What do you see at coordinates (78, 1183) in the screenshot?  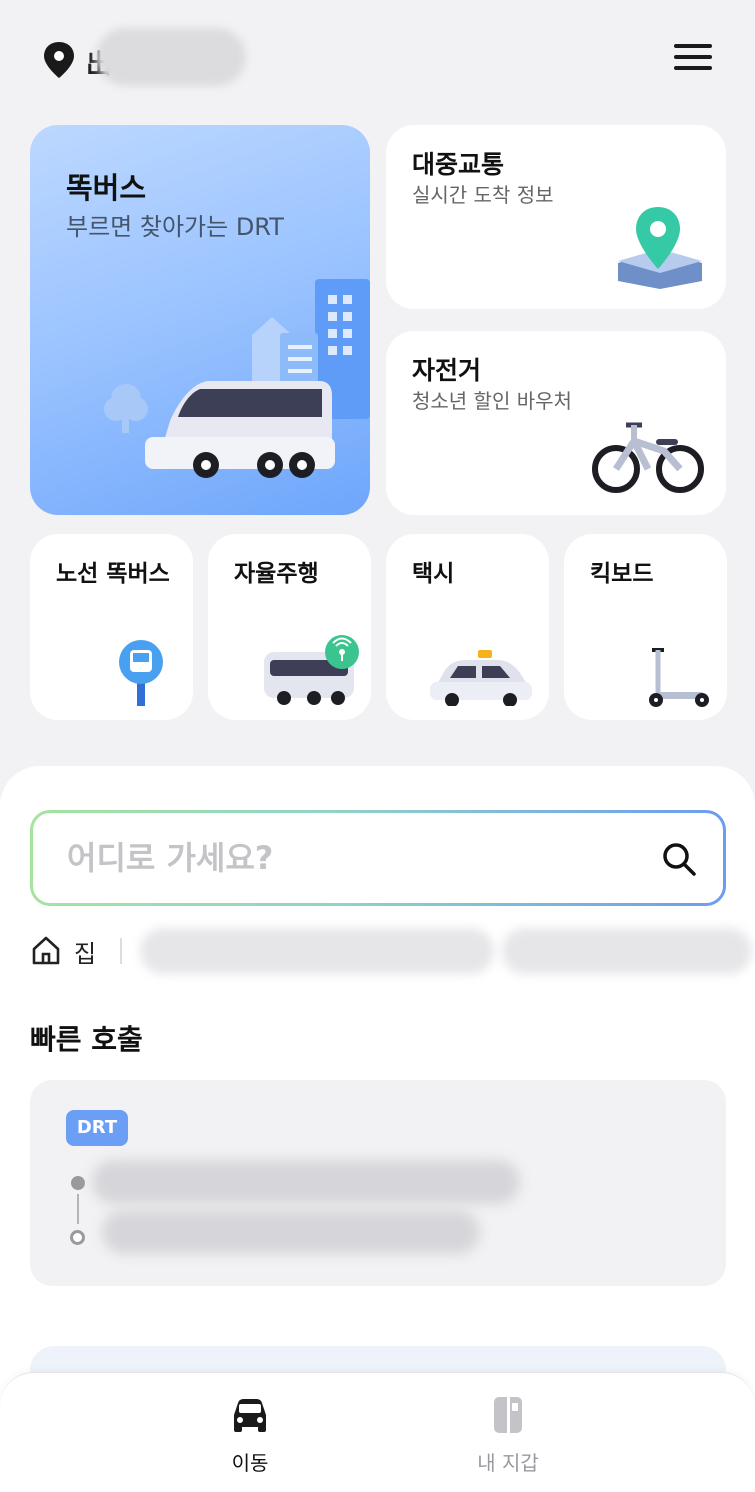 I see `origin-dot` at bounding box center [78, 1183].